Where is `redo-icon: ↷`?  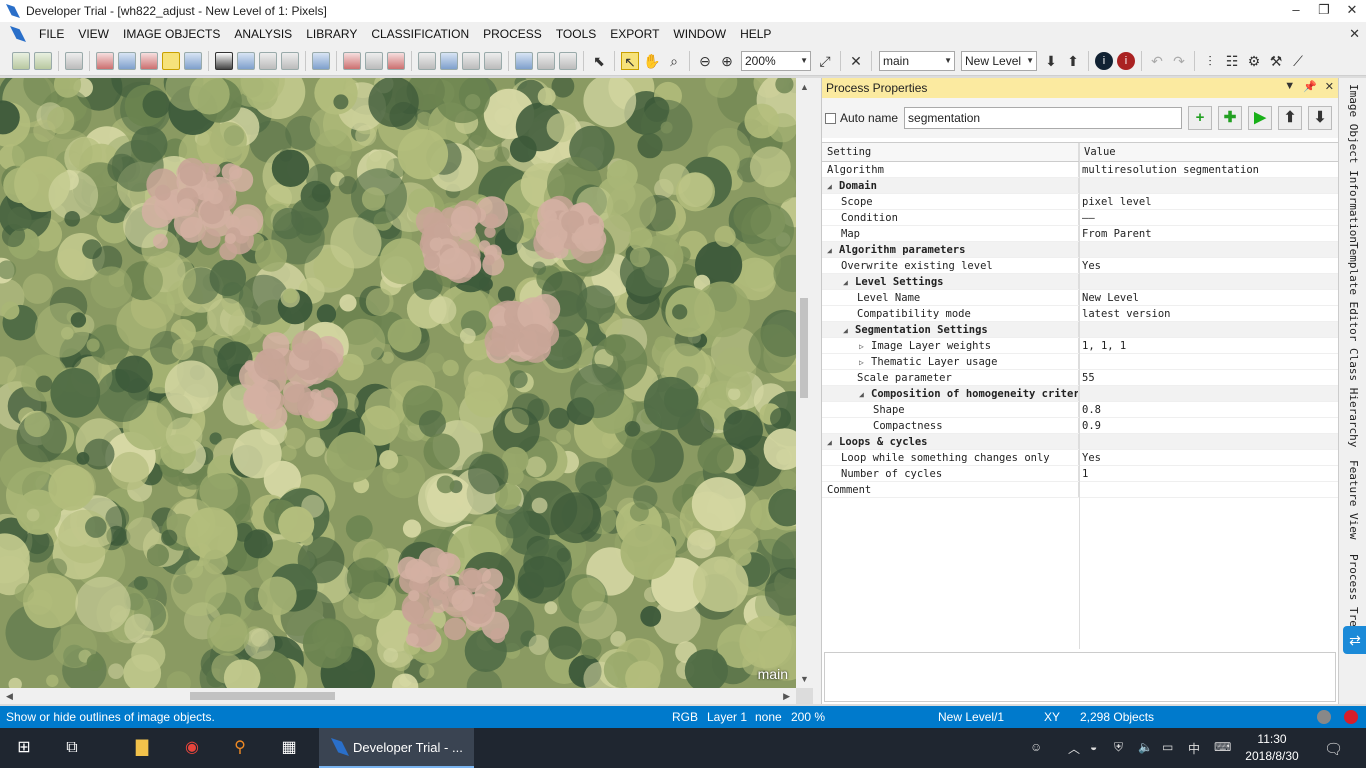
redo-icon: ↷ is located at coordinates (1179, 61).